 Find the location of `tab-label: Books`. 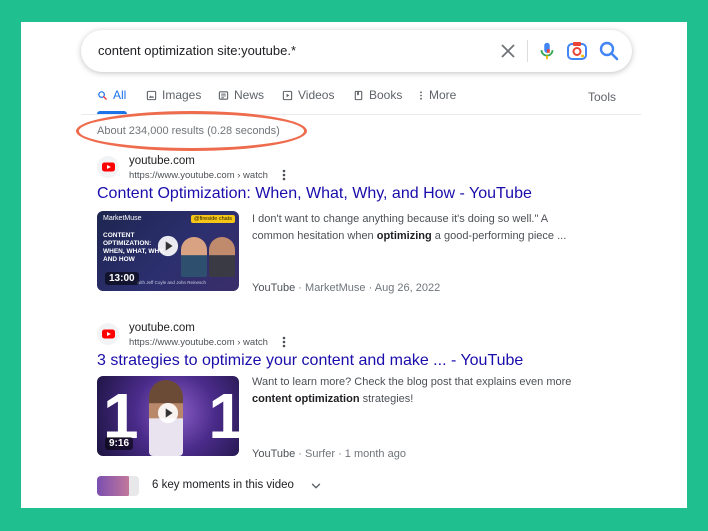

tab-label: Books is located at coordinates (386, 95).